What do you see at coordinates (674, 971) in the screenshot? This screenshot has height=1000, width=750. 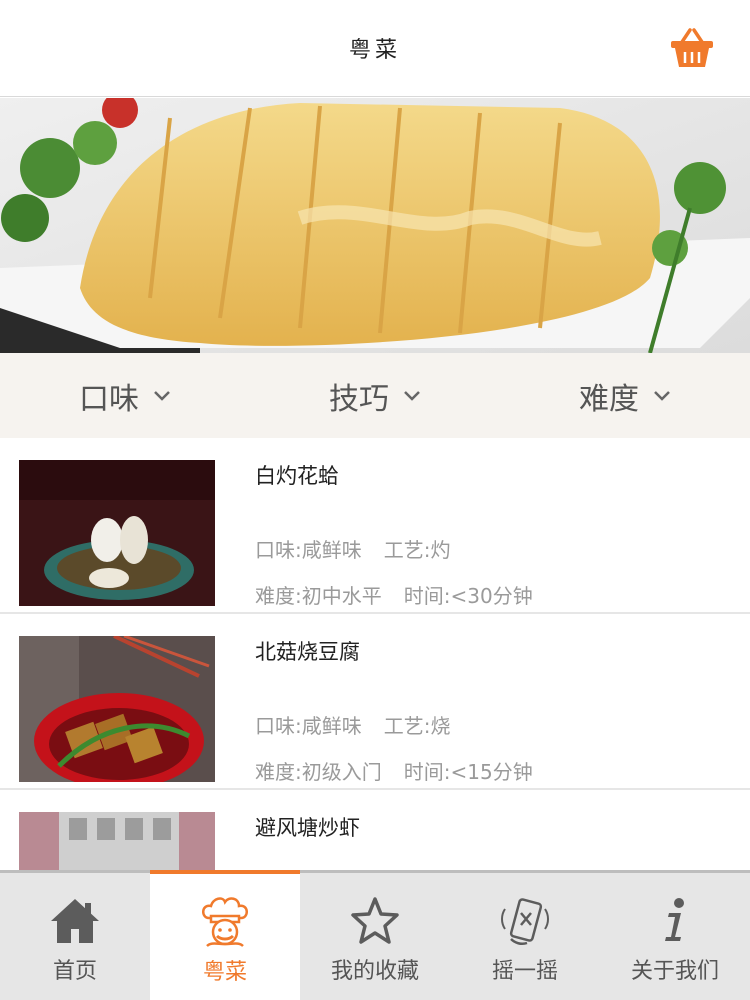 I see `tab-about-label: 关于我们` at bounding box center [674, 971].